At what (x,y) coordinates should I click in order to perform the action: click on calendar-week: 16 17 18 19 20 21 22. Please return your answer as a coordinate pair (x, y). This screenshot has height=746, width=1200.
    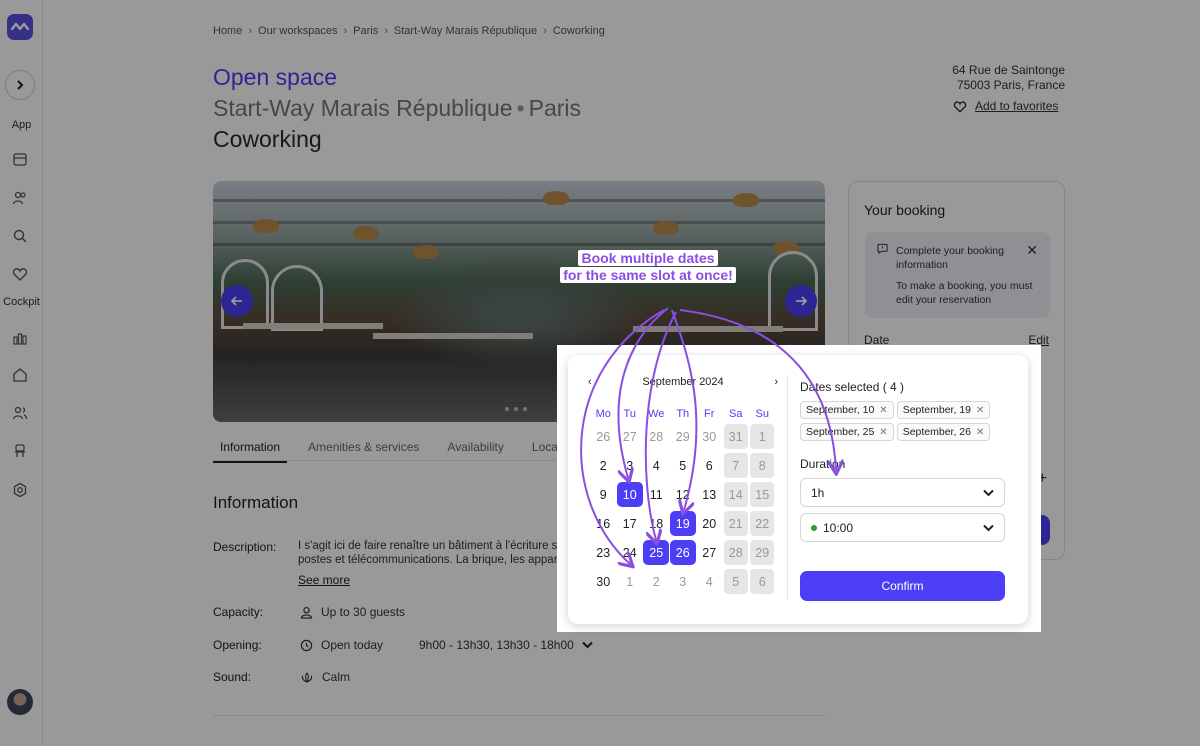
    Looking at the image, I should click on (683, 523).